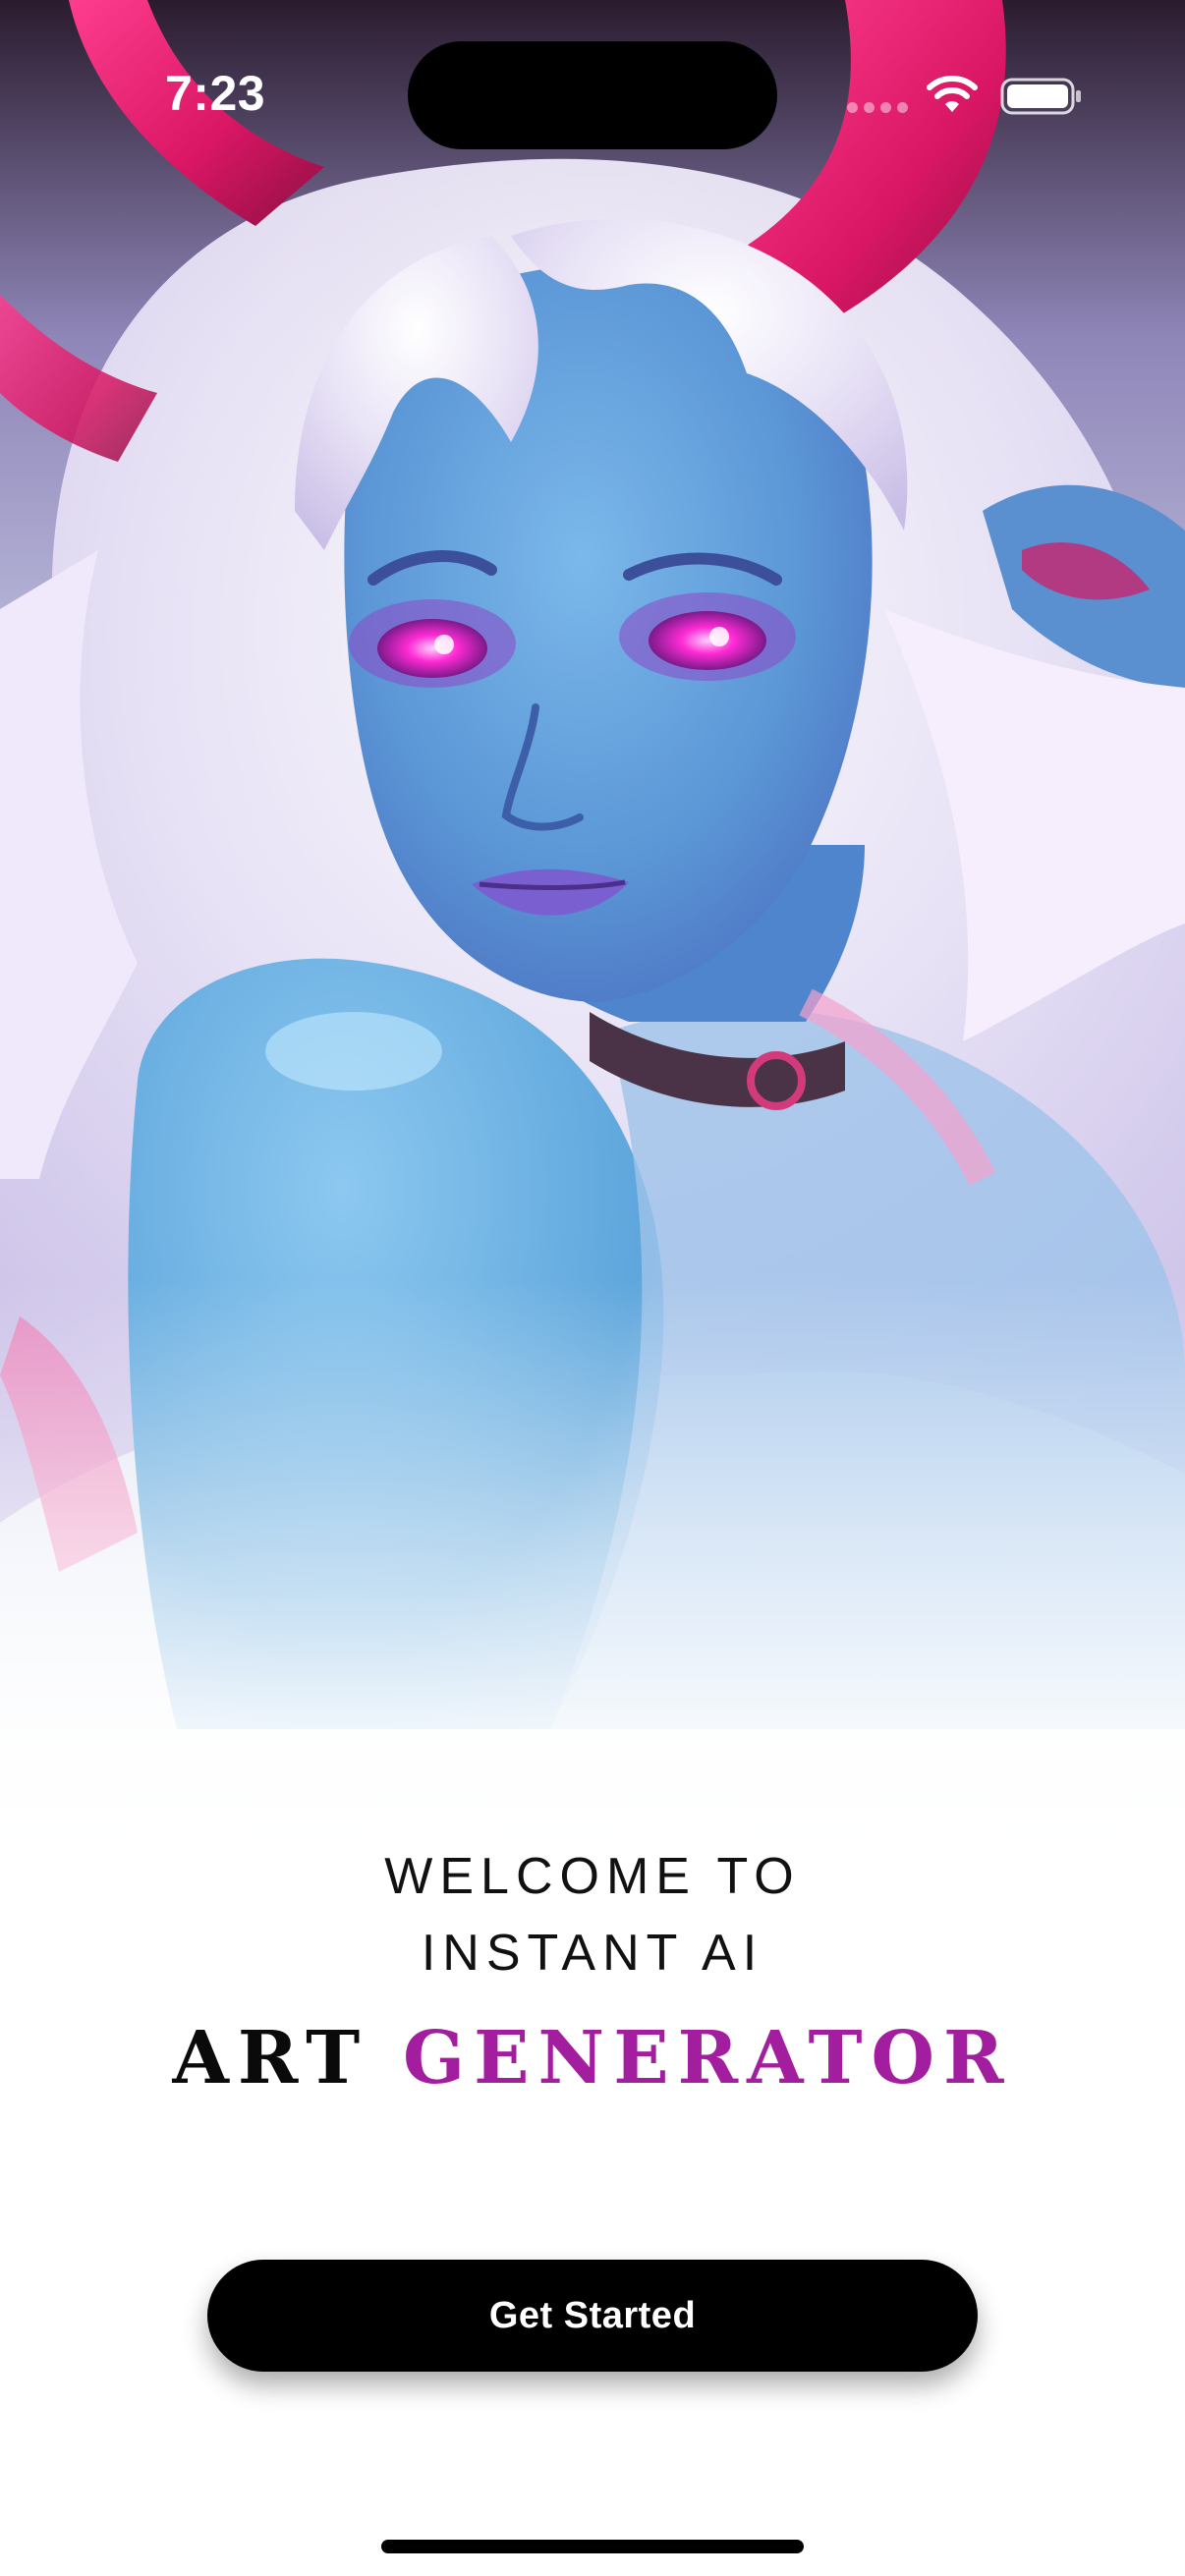 The height and width of the screenshot is (2576, 1185). I want to click on cellular-signal-dots-icon, so click(878, 108).